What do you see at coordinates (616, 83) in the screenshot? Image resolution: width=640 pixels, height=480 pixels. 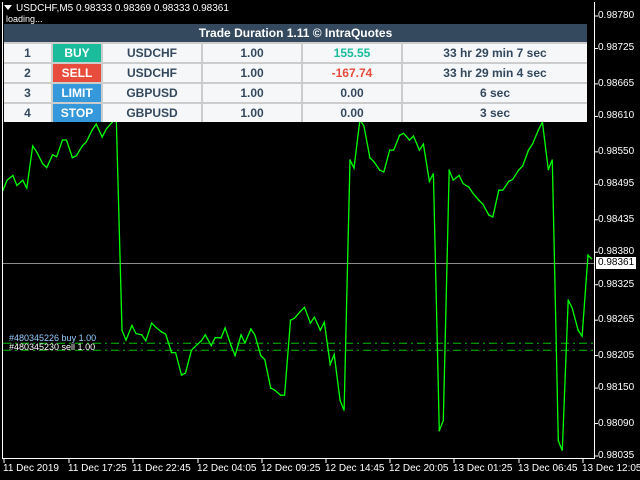 I see `price-tick-label: 0.98665` at bounding box center [616, 83].